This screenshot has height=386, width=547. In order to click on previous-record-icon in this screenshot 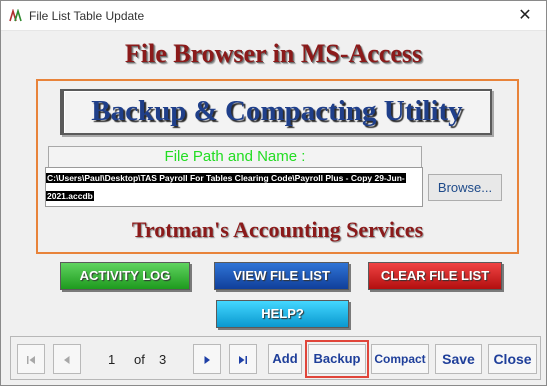, I will do `click(67, 359)`.